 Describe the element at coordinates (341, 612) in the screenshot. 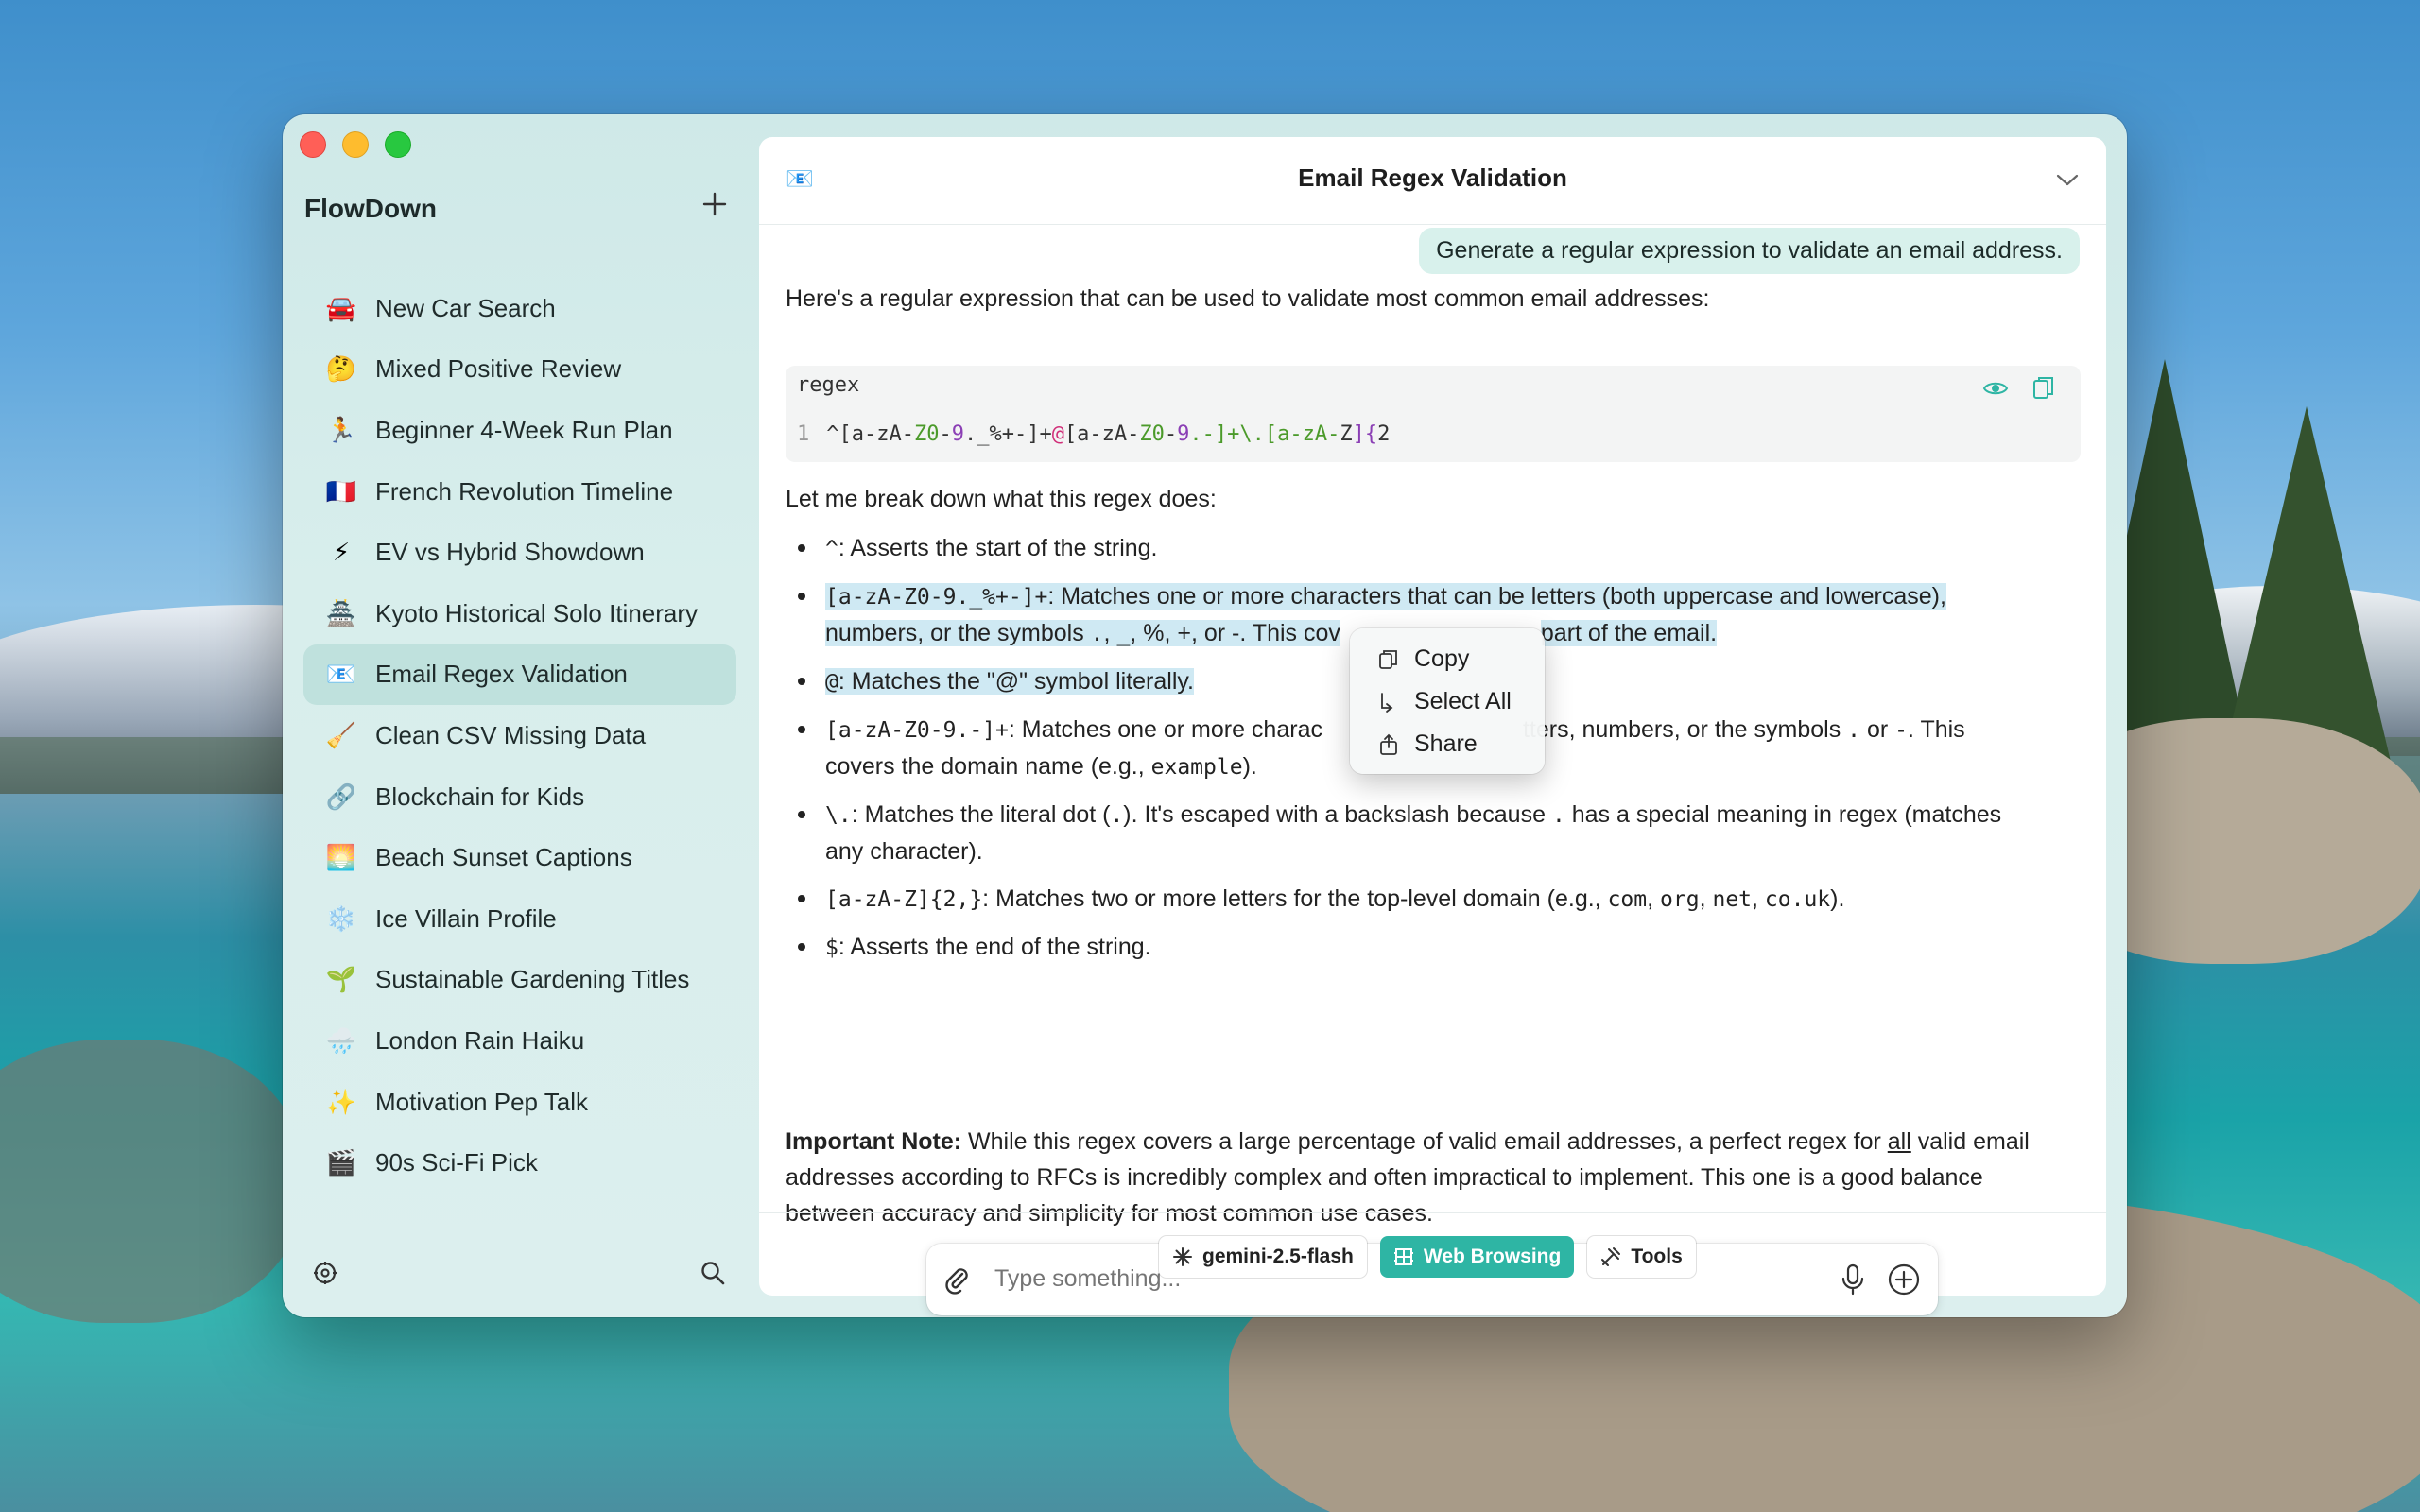

I see `conversation-emoji: 🏯` at that location.